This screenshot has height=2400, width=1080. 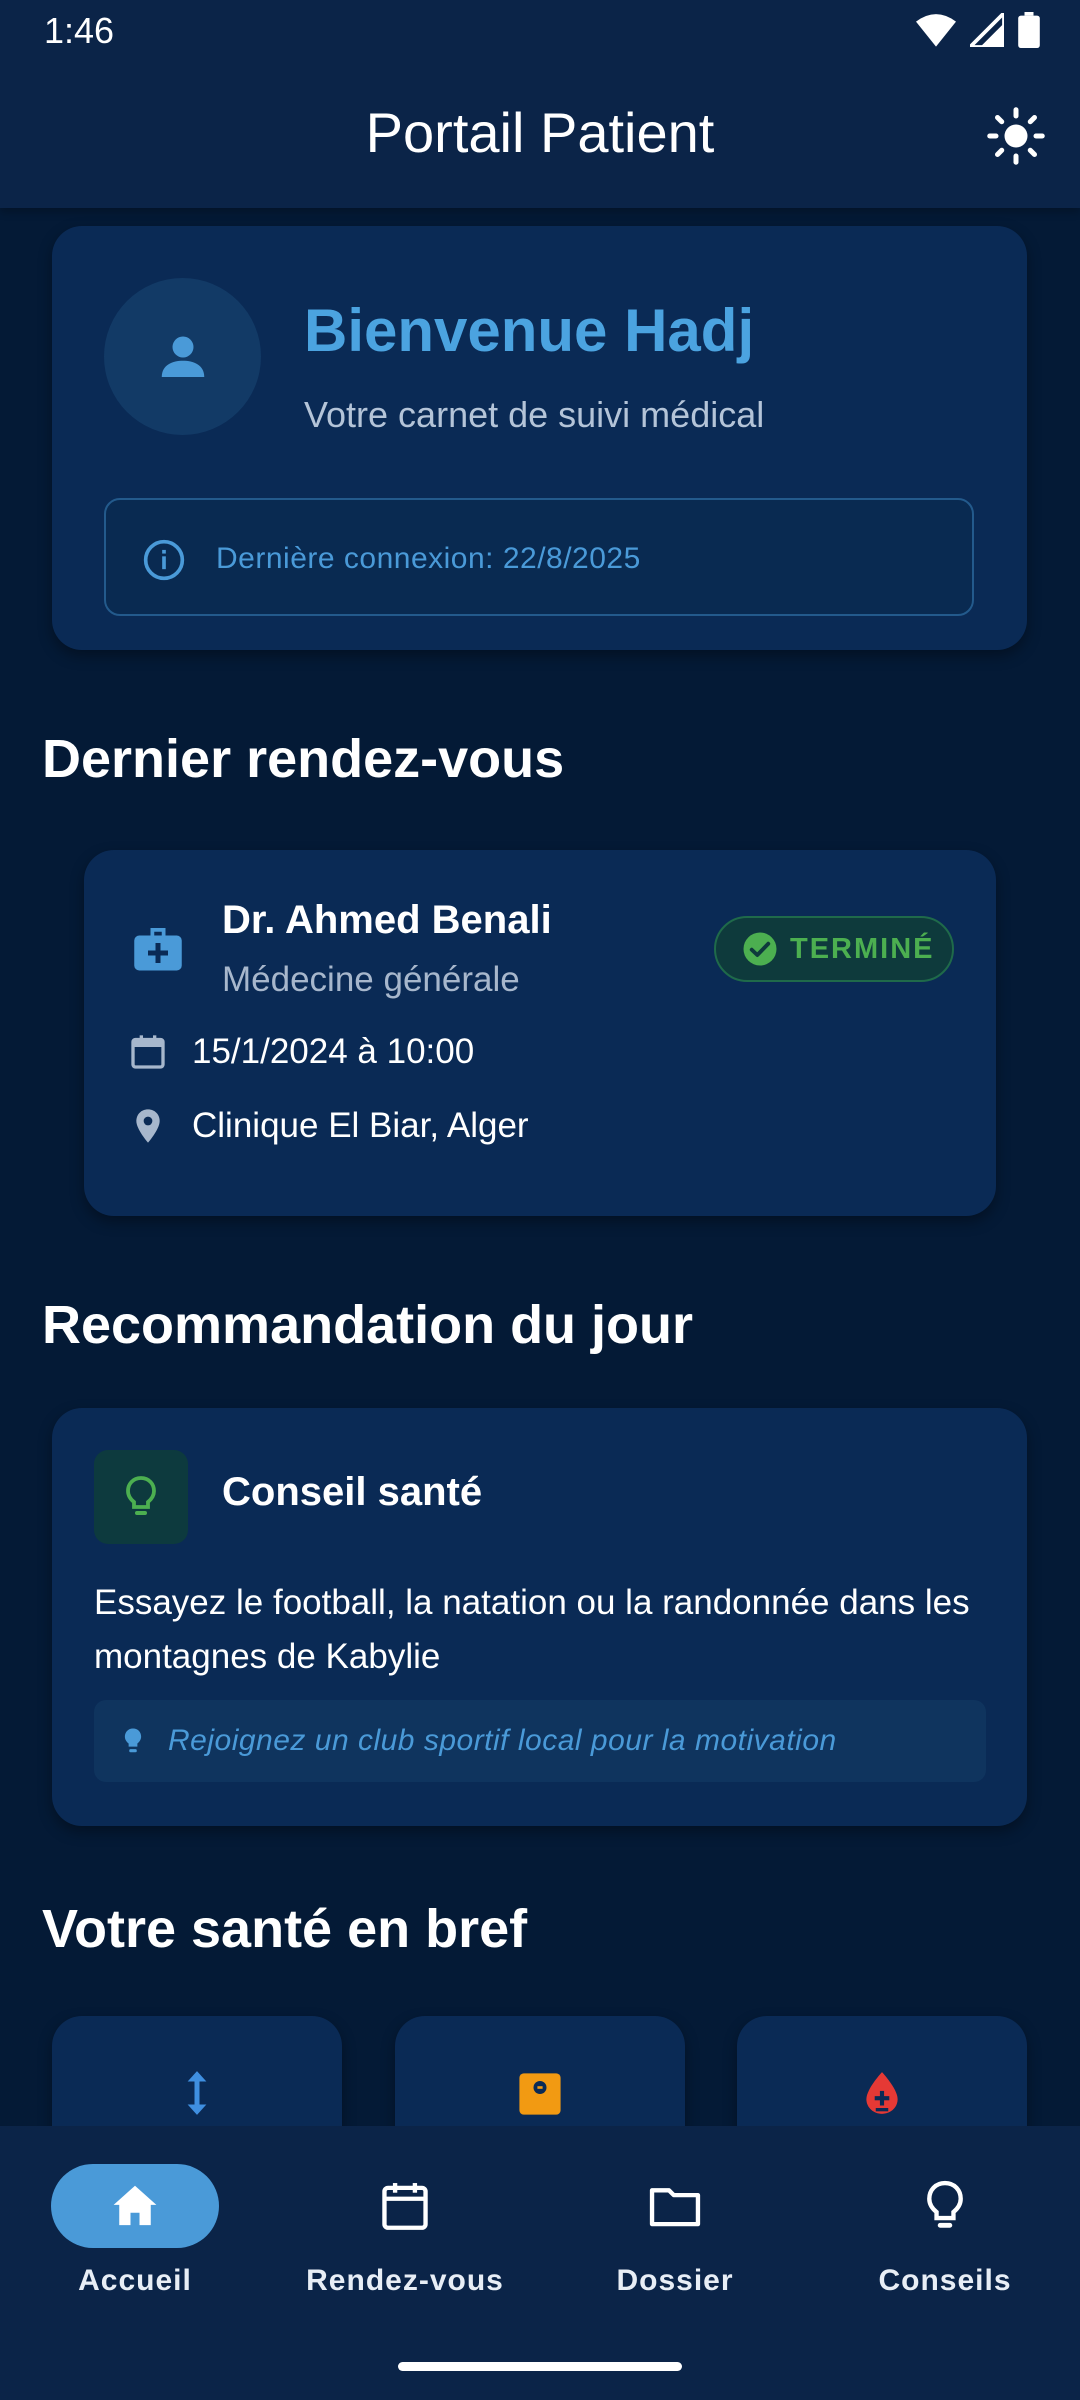 I want to click on welcome-subtitle: Votre carnet de suivi médical, so click(x=534, y=414).